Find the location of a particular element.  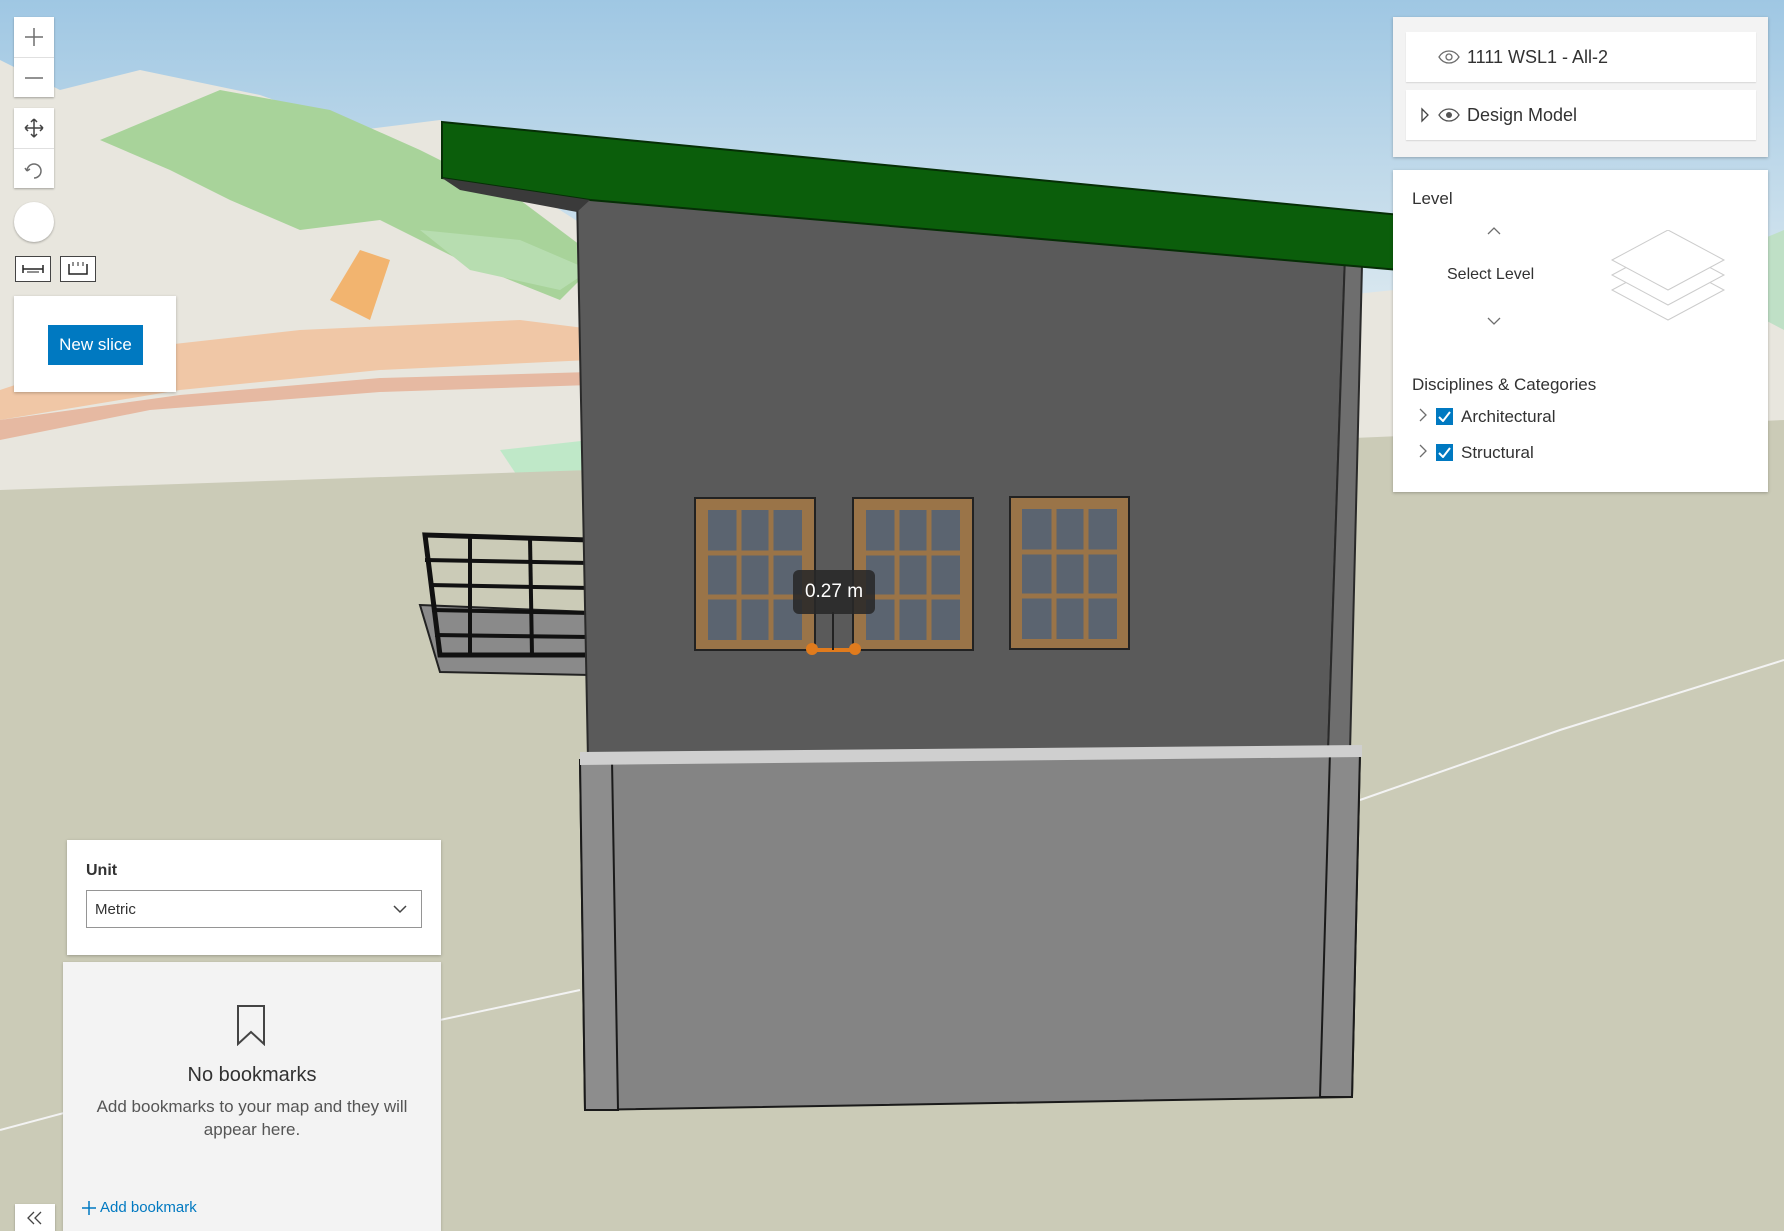

levels-stack-icon is located at coordinates (1668, 275).